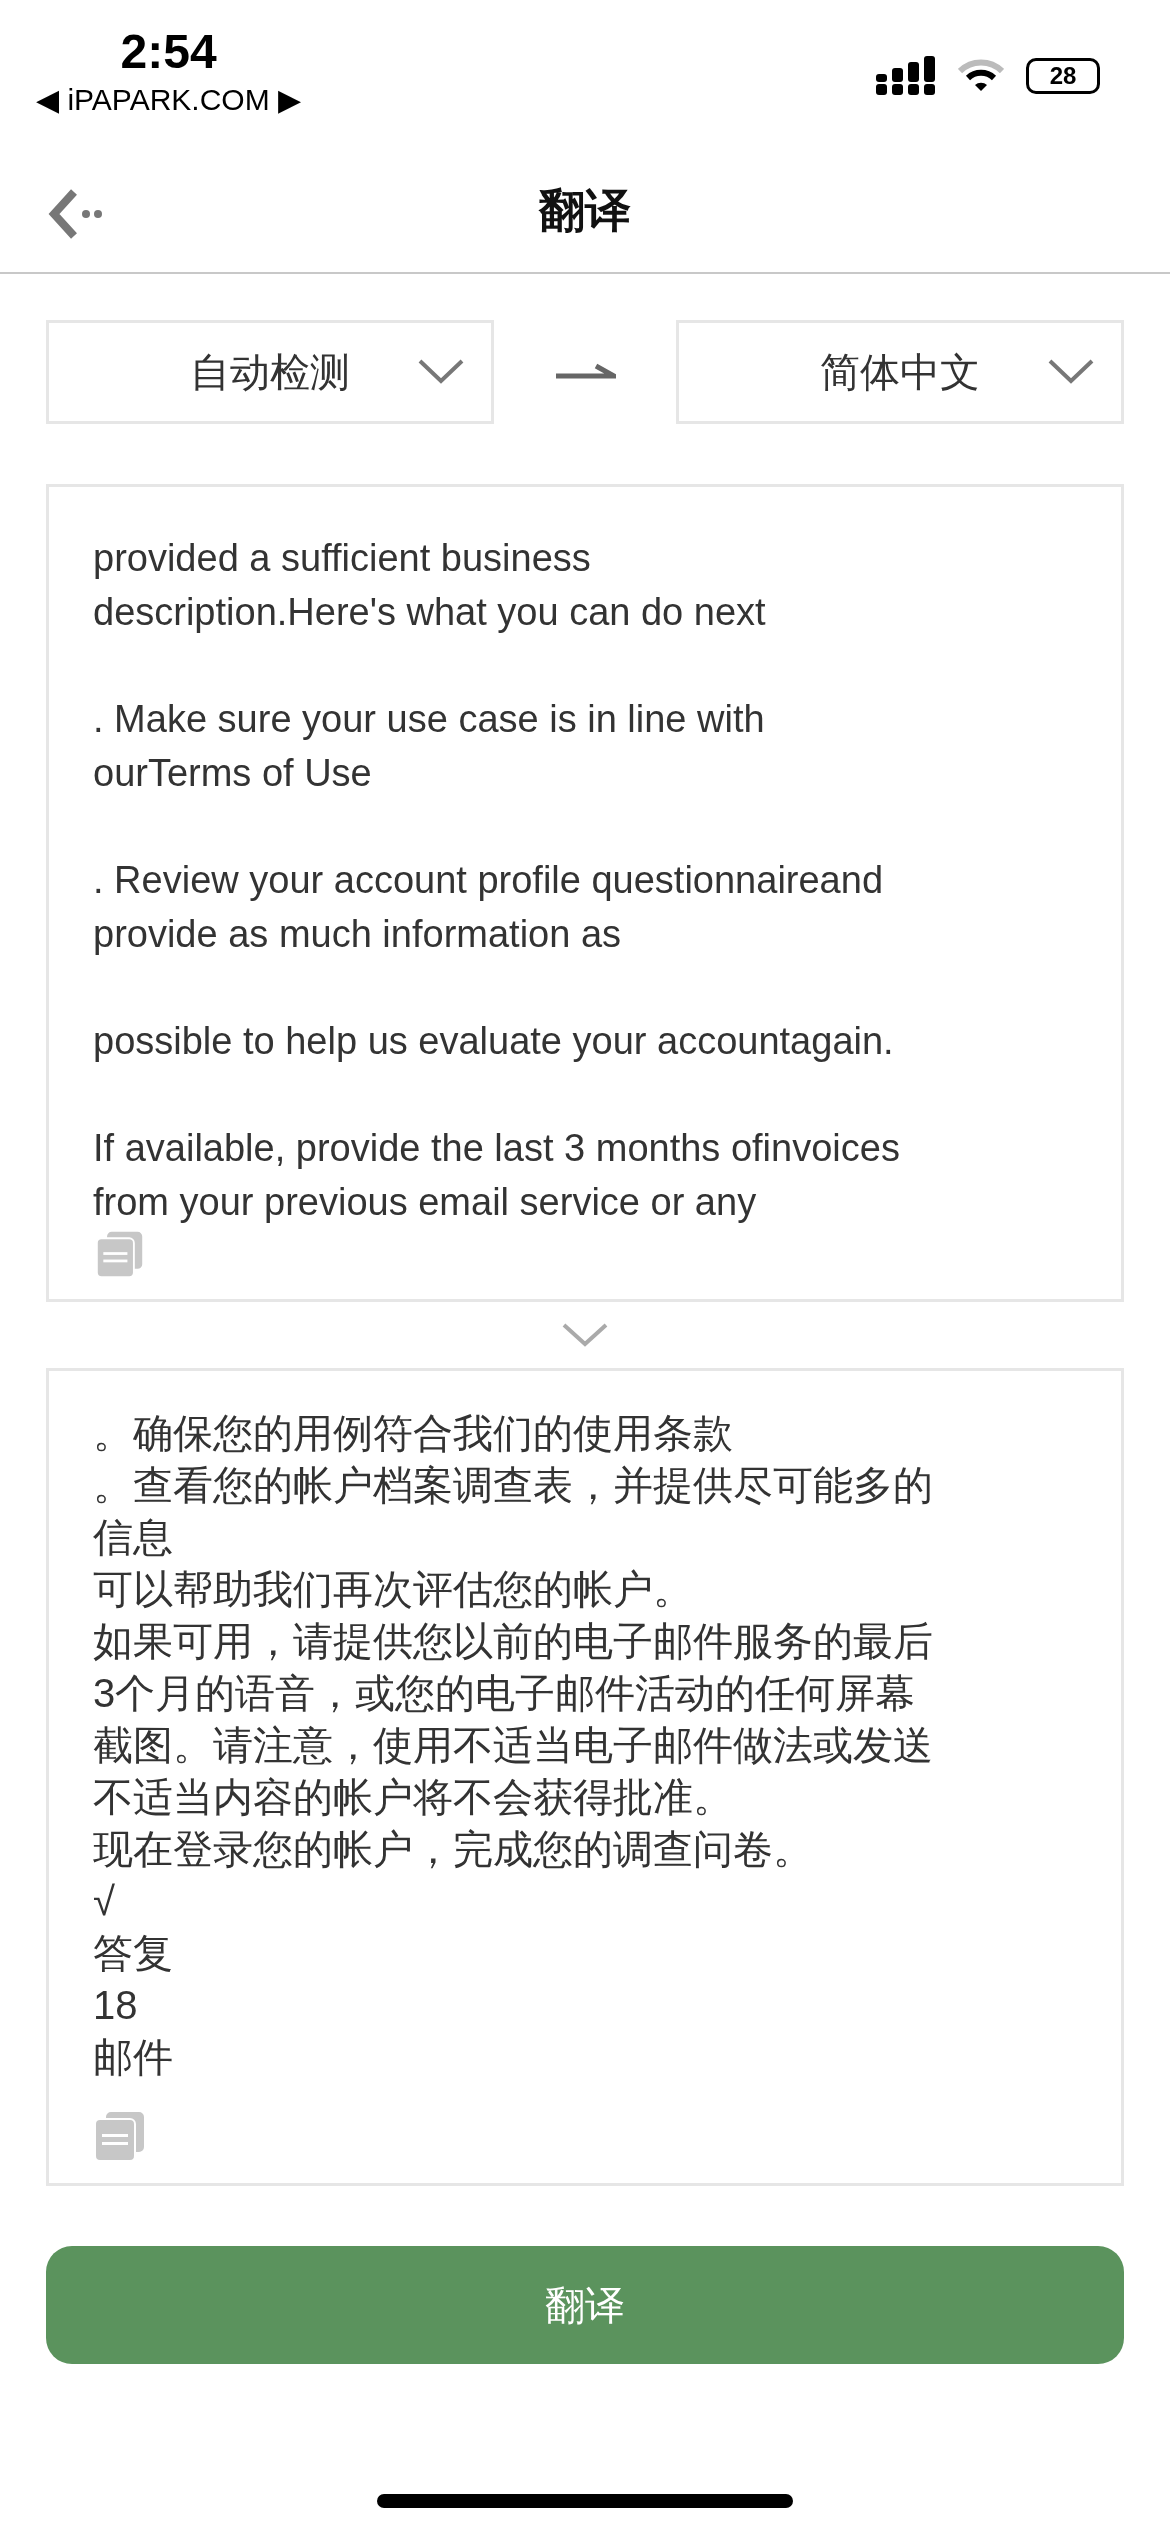  What do you see at coordinates (493, 1041) in the screenshot?
I see `source-text-line: possible to help us evaluate your accountagain.` at bounding box center [493, 1041].